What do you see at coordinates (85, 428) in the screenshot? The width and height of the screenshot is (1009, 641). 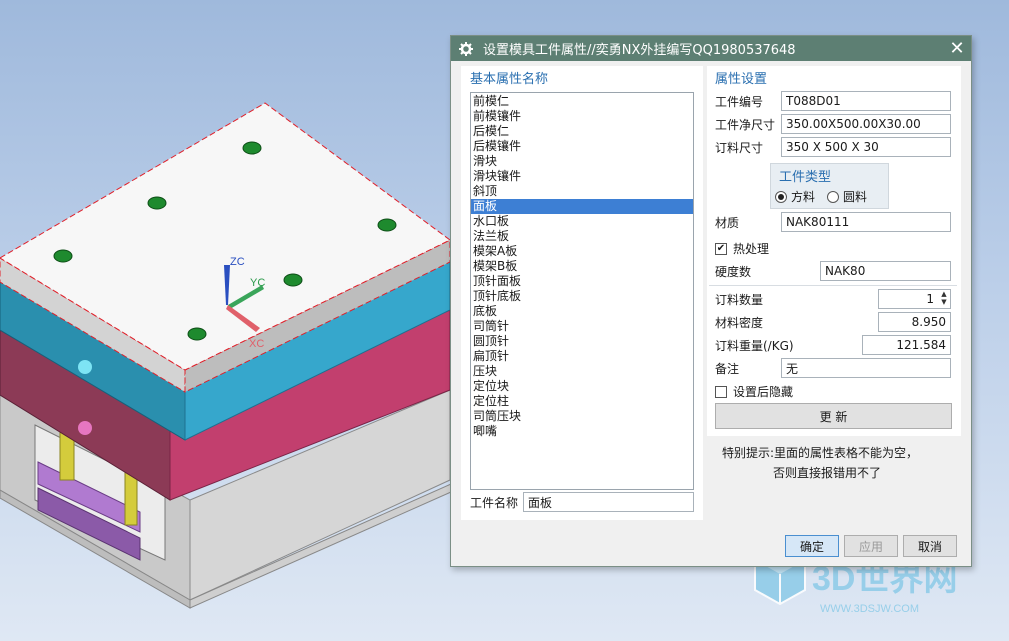 I see `b-plate-hole` at bounding box center [85, 428].